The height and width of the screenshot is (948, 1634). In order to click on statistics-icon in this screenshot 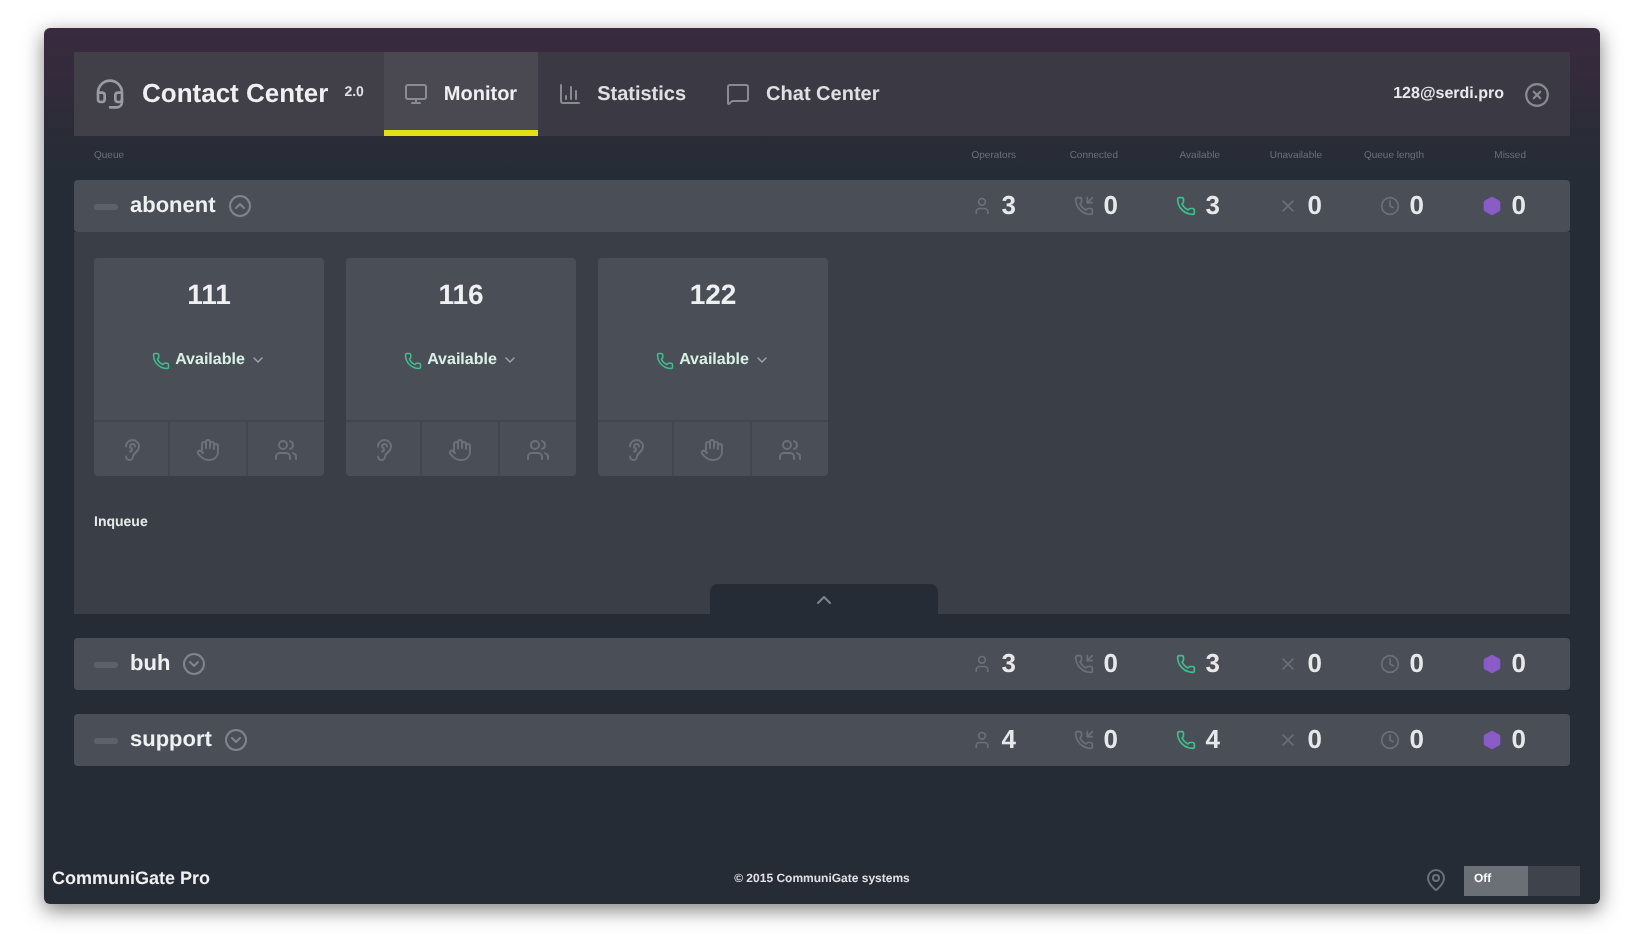, I will do `click(569, 94)`.